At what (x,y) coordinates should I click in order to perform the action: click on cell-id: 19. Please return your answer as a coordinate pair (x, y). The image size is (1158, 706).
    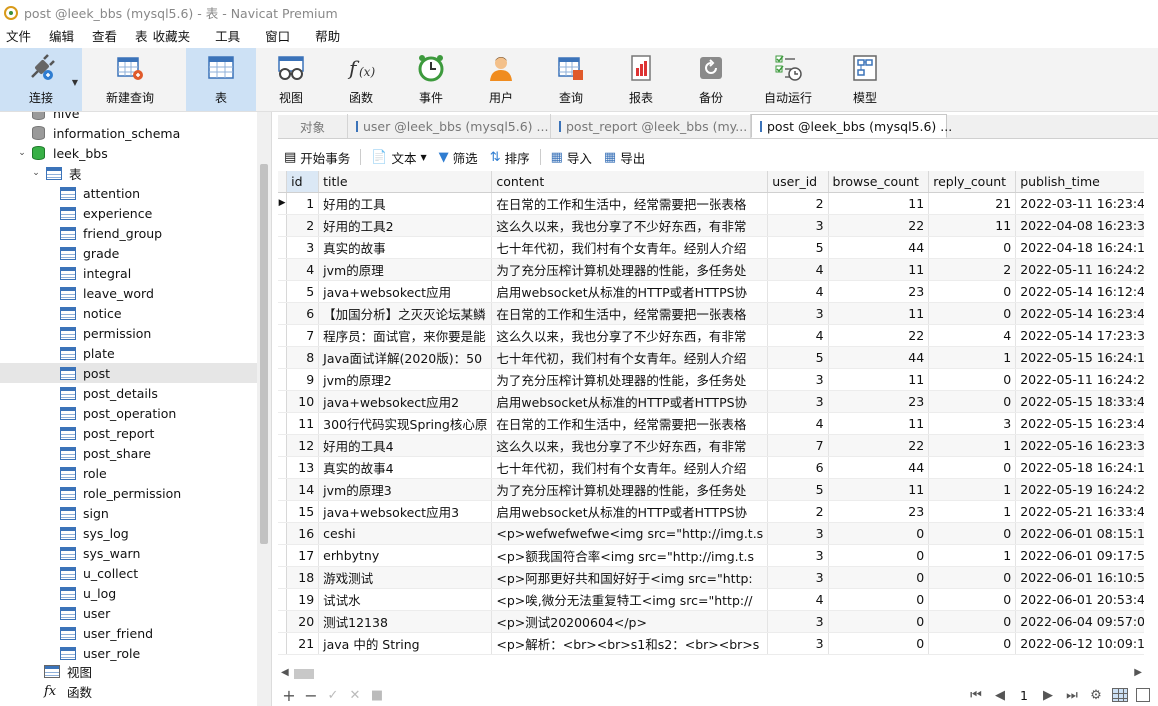
    Looking at the image, I should click on (303, 599).